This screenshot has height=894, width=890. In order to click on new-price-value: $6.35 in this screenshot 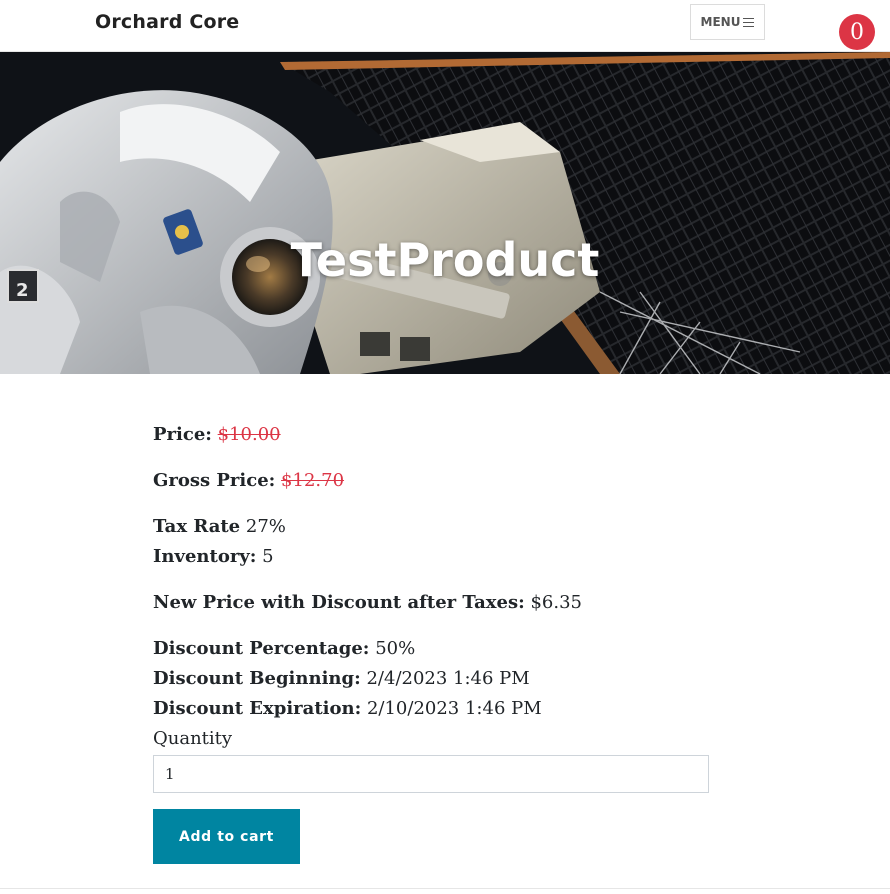, I will do `click(556, 602)`.